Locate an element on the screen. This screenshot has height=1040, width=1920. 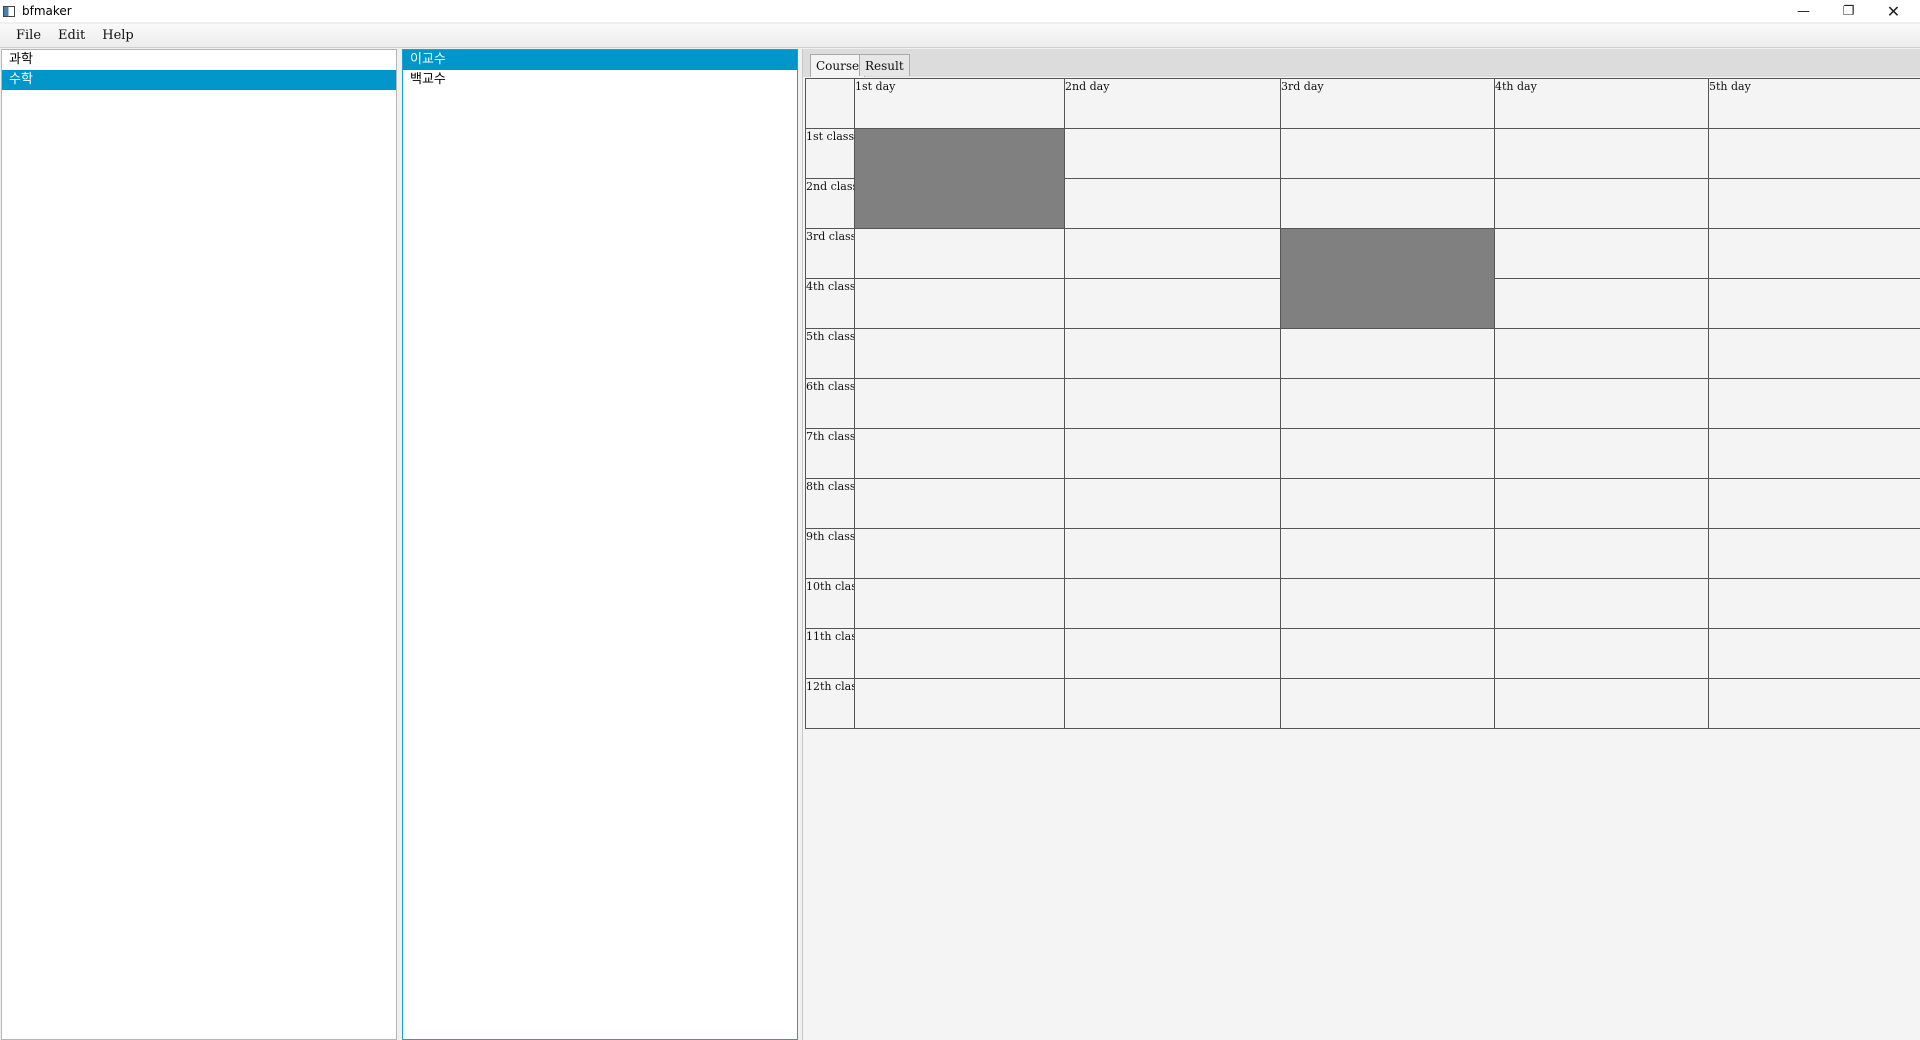
class-header: 9th class is located at coordinates (830, 553).